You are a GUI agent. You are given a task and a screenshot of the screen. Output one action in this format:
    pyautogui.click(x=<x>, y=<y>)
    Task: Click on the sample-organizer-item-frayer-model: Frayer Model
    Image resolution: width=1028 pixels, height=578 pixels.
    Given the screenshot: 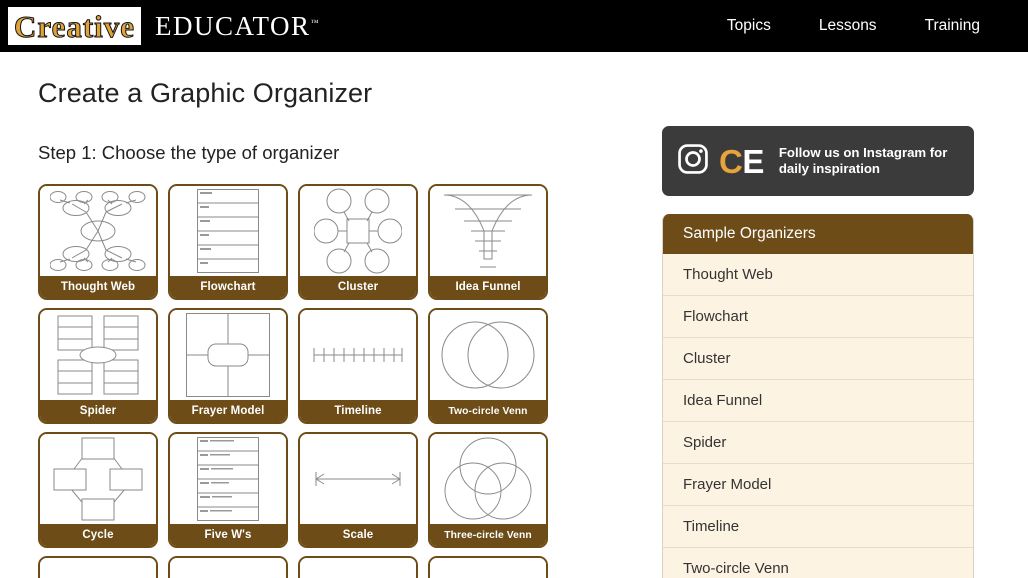 What is the action you would take?
    pyautogui.click(x=818, y=485)
    